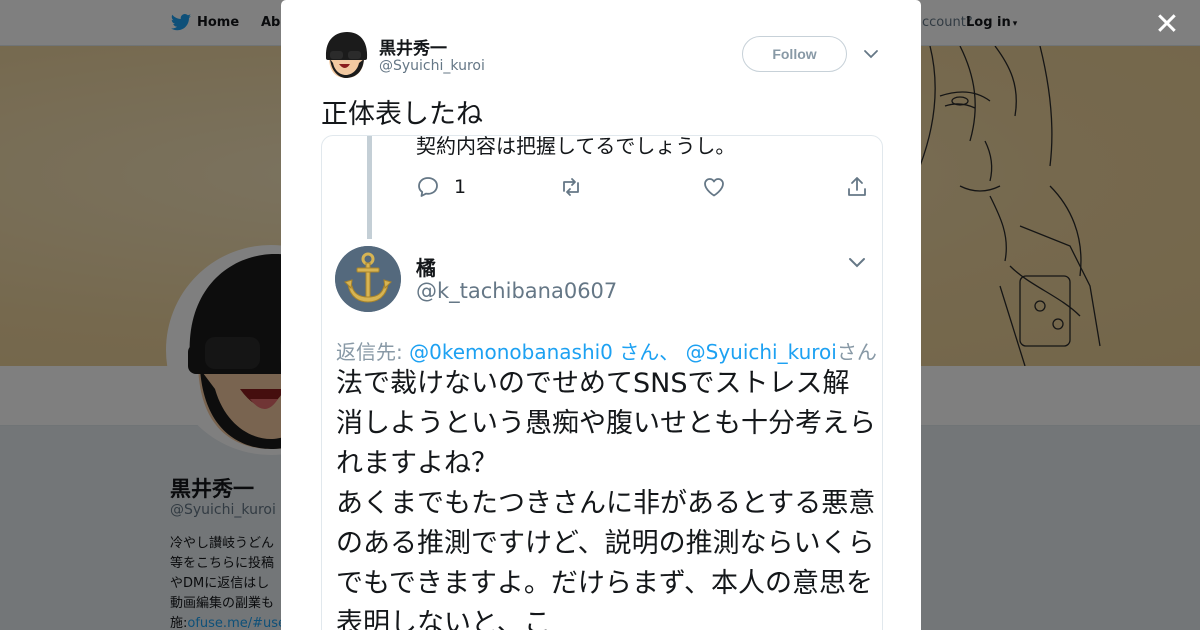 The image size is (1200, 630). Describe the element at coordinates (428, 187) in the screenshot. I see `reply-icon` at that location.